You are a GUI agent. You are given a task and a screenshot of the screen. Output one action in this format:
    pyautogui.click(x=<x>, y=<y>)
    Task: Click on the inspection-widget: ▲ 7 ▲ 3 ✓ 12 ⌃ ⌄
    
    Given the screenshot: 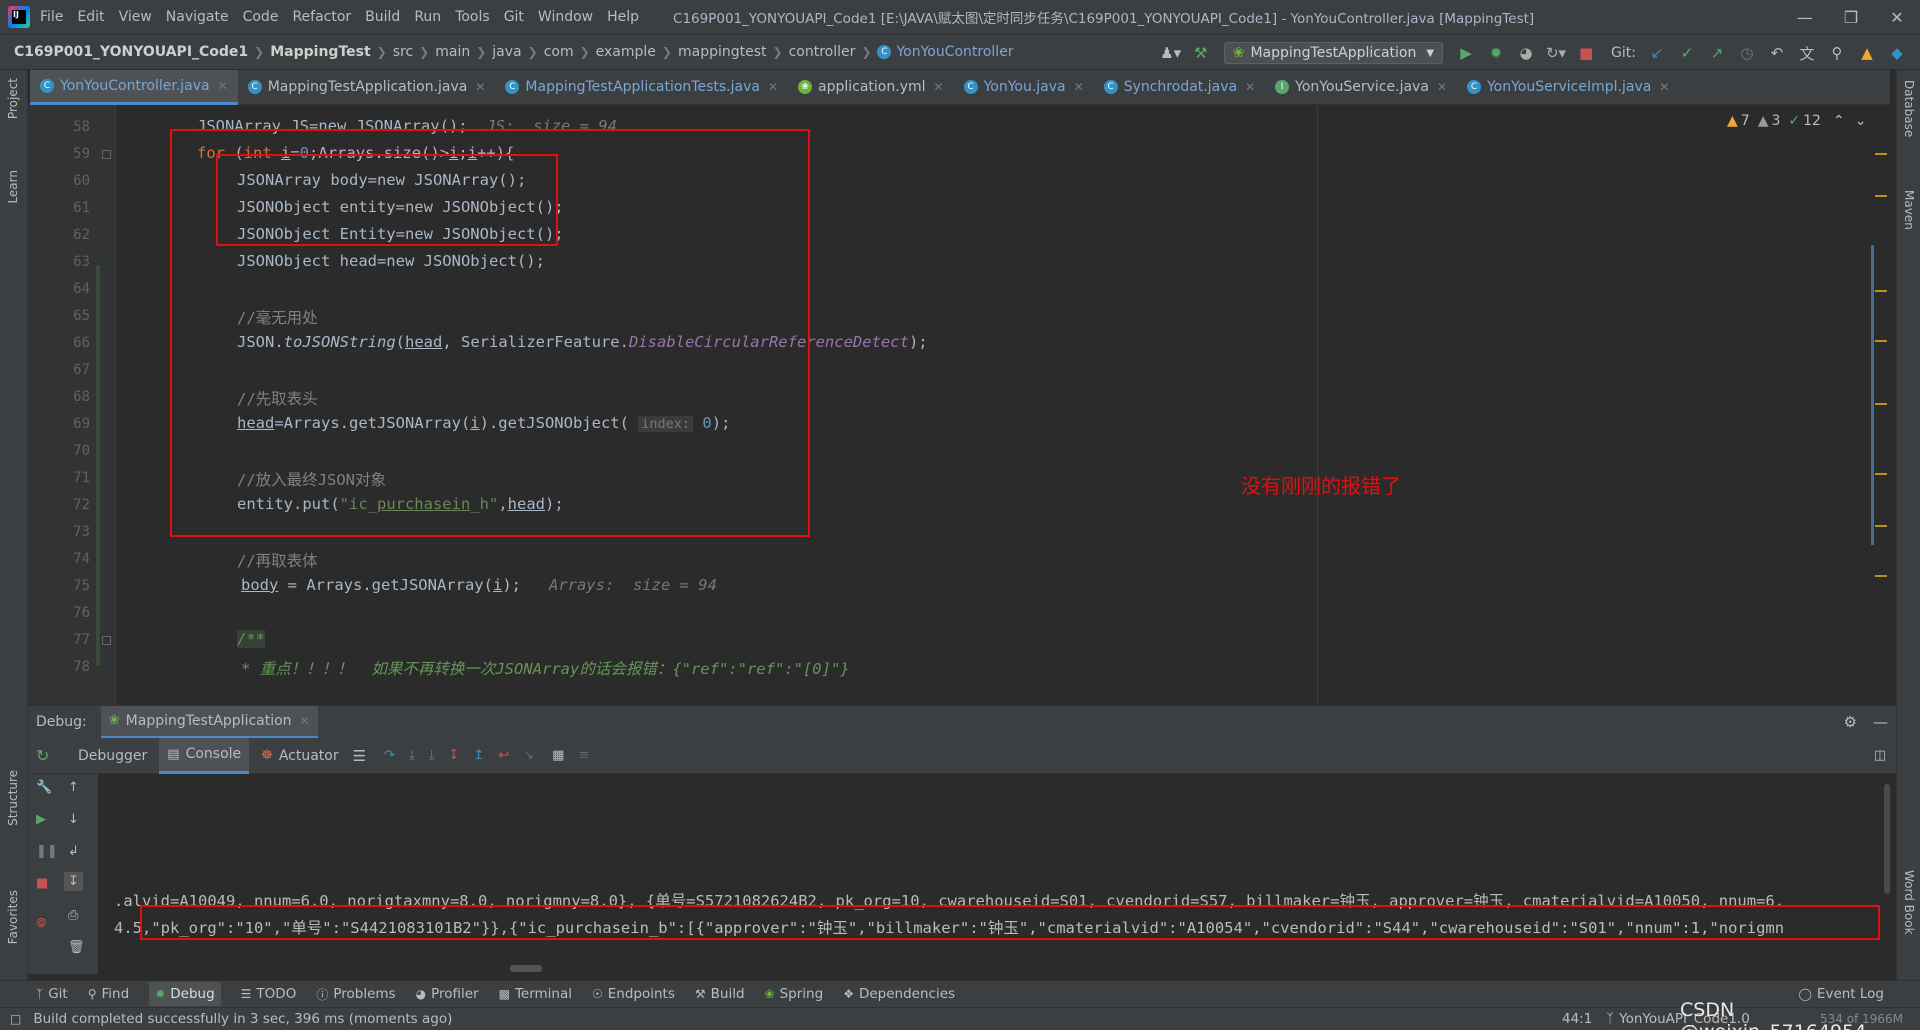 What is the action you would take?
    pyautogui.click(x=1796, y=121)
    